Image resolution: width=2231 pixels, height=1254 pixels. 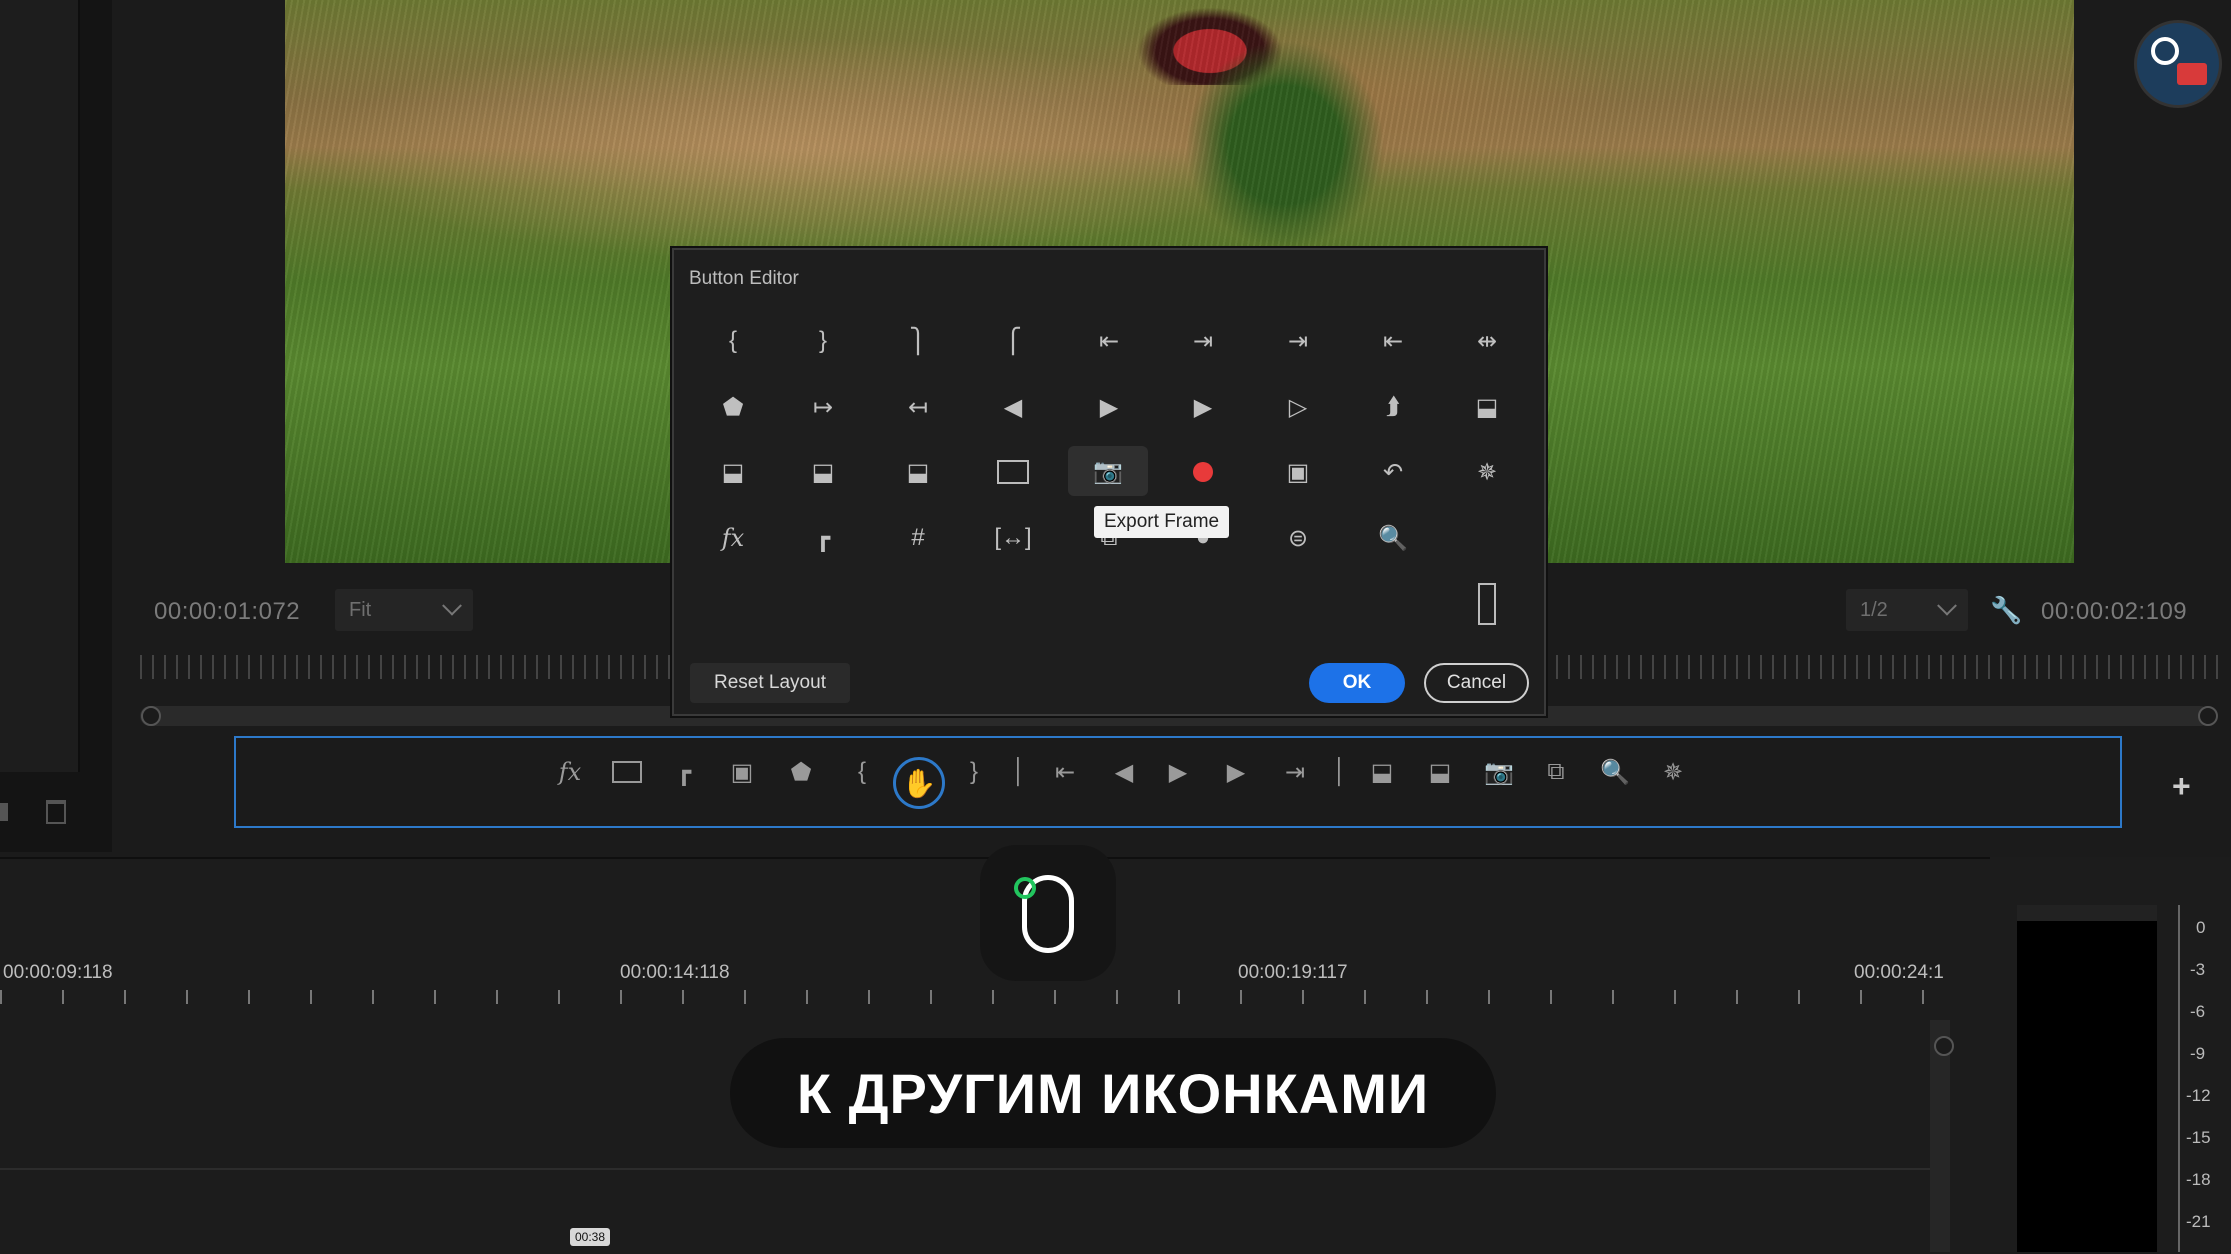 What do you see at coordinates (2087, 1078) in the screenshot?
I see `audio-meter` at bounding box center [2087, 1078].